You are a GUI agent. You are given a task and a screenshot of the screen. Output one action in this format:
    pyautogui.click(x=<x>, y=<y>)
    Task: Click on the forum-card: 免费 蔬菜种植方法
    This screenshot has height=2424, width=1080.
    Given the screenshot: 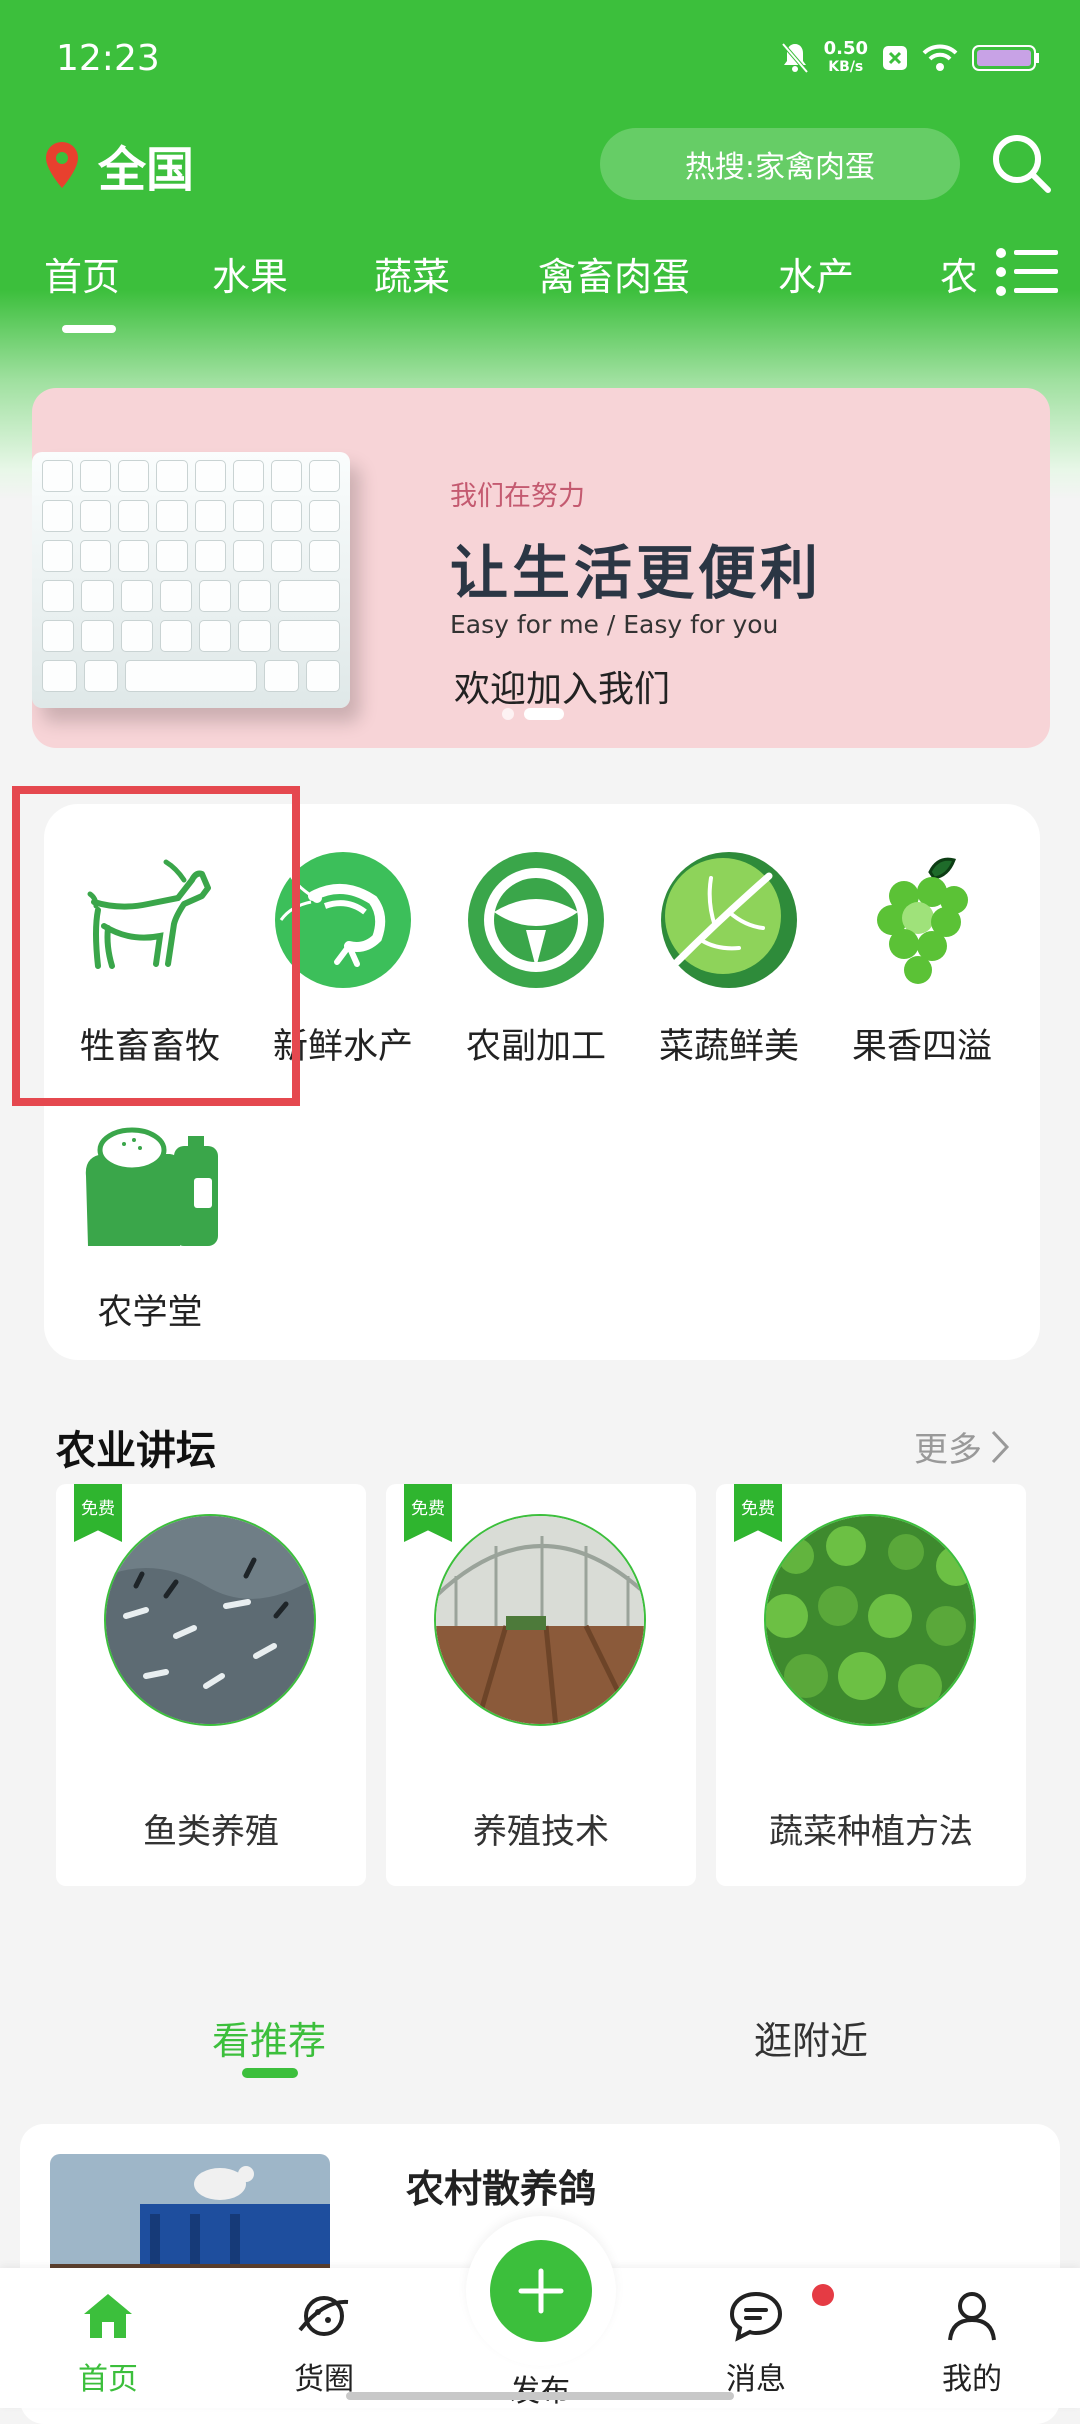 What is the action you would take?
    pyautogui.click(x=871, y=1685)
    